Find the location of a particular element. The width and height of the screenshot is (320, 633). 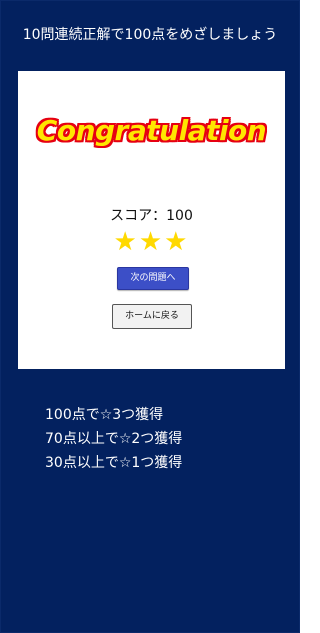

rule-line: 30点以上で☆1つ獲得 is located at coordinates (114, 463).